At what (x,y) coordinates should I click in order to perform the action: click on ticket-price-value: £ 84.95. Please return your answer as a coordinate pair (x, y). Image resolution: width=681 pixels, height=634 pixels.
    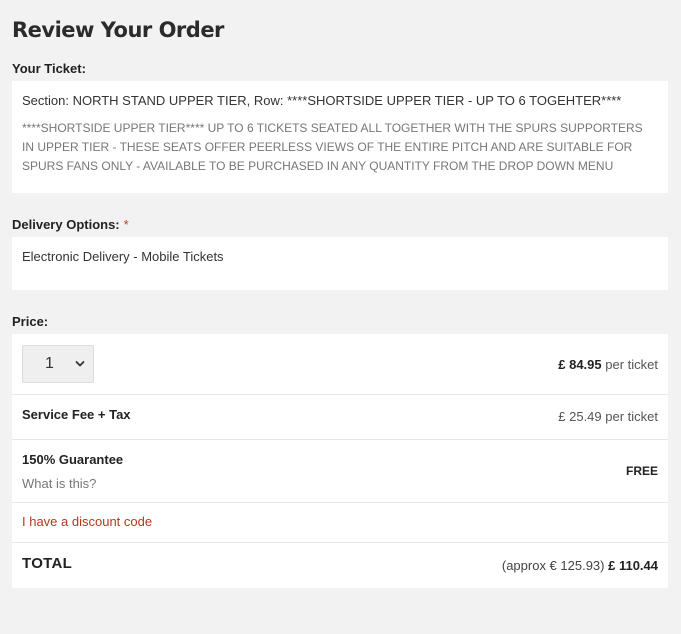
    Looking at the image, I should click on (580, 364).